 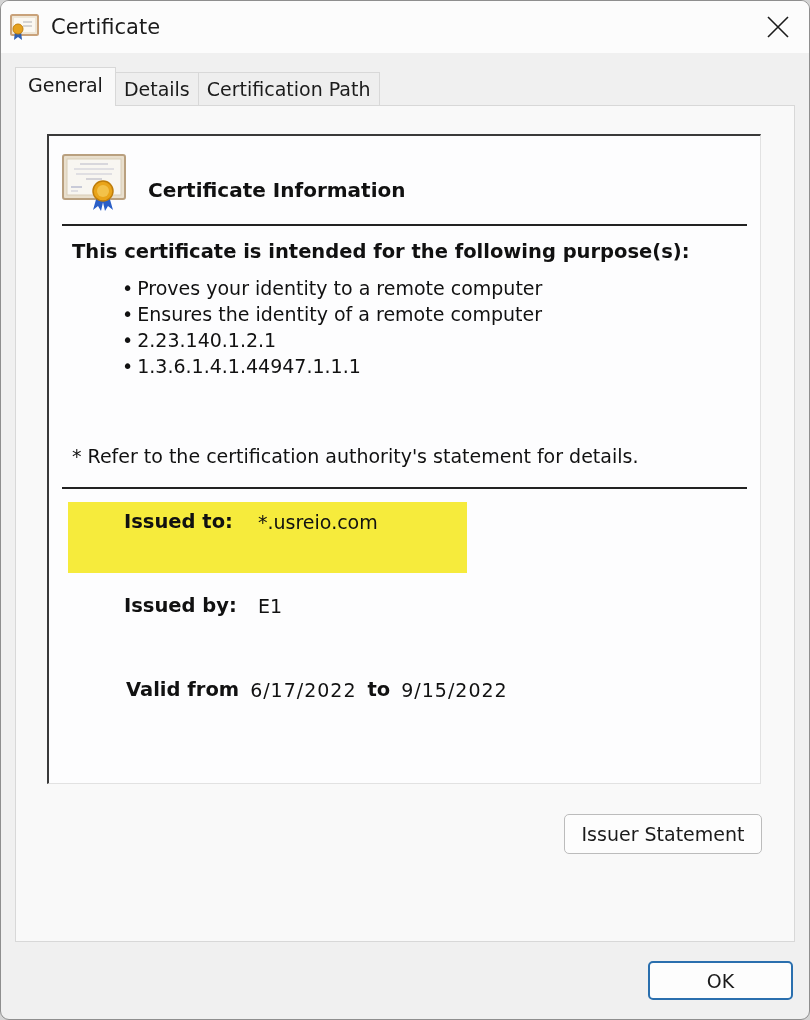 What do you see at coordinates (207, 340) in the screenshot?
I see `purpose-text: 2.23.140.1.2.1` at bounding box center [207, 340].